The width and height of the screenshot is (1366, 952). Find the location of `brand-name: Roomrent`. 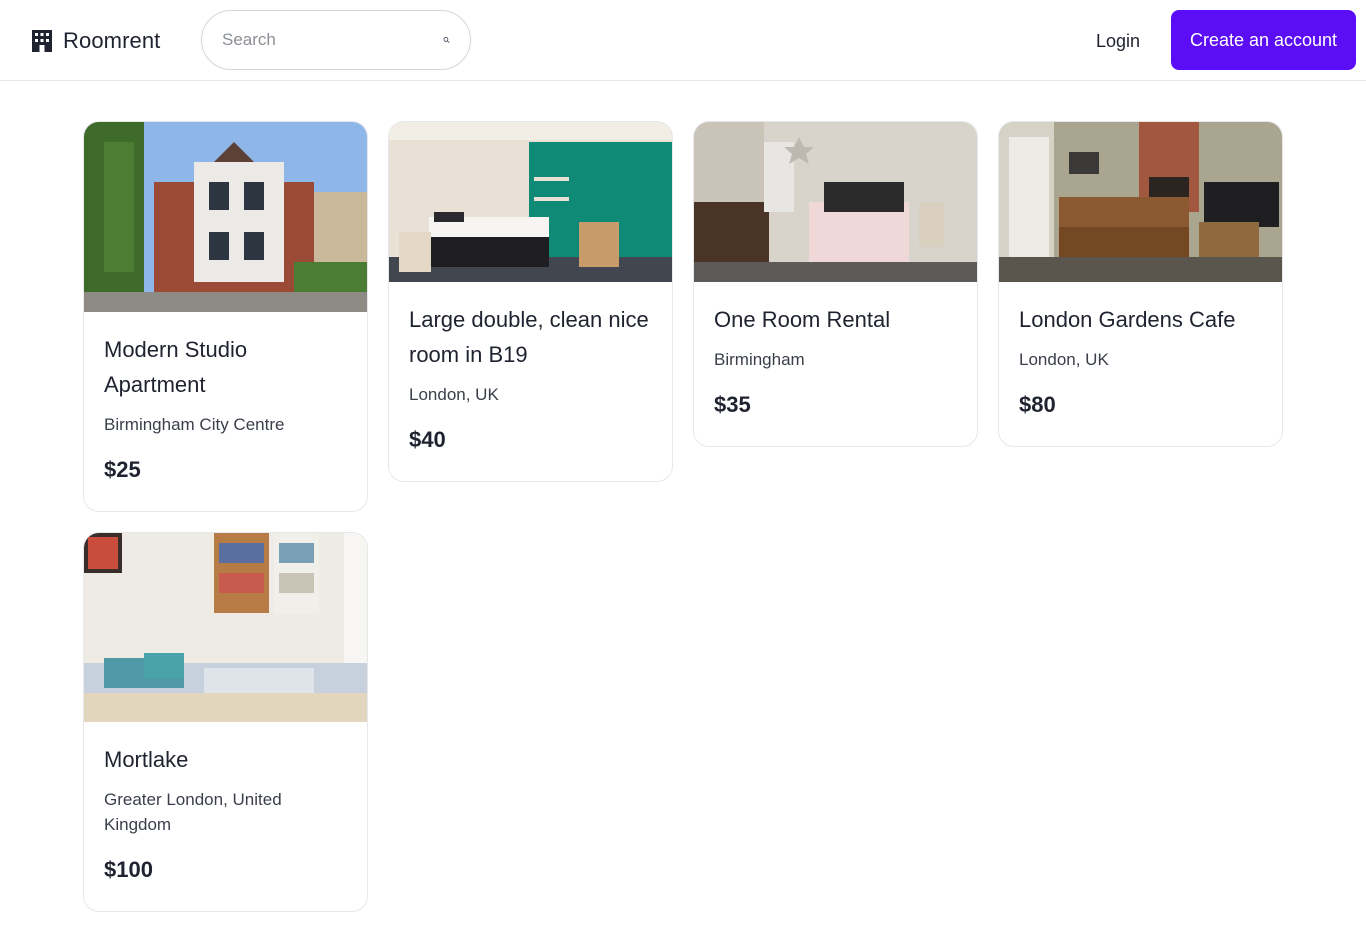

brand-name: Roomrent is located at coordinates (112, 40).